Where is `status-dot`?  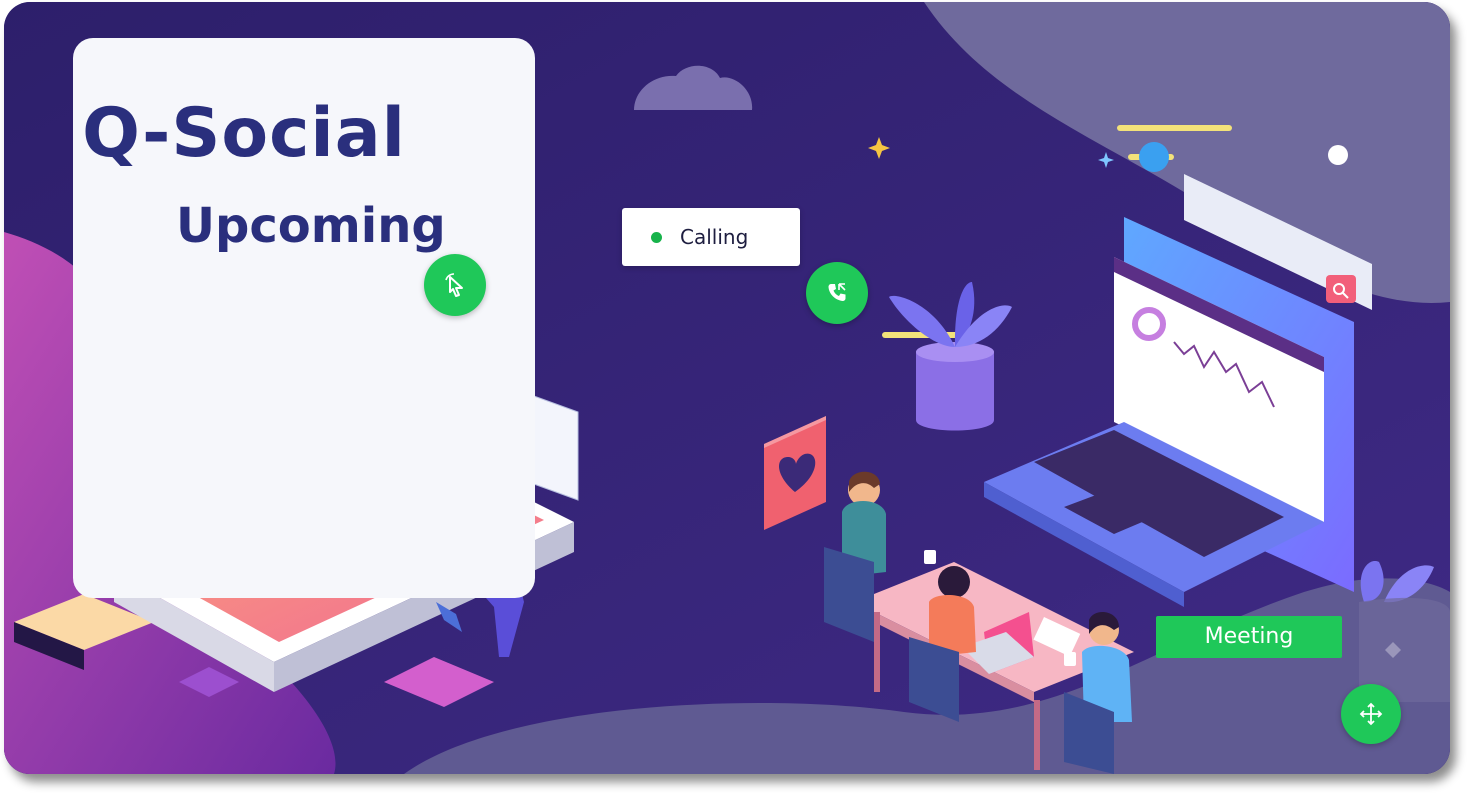
status-dot is located at coordinates (656, 237).